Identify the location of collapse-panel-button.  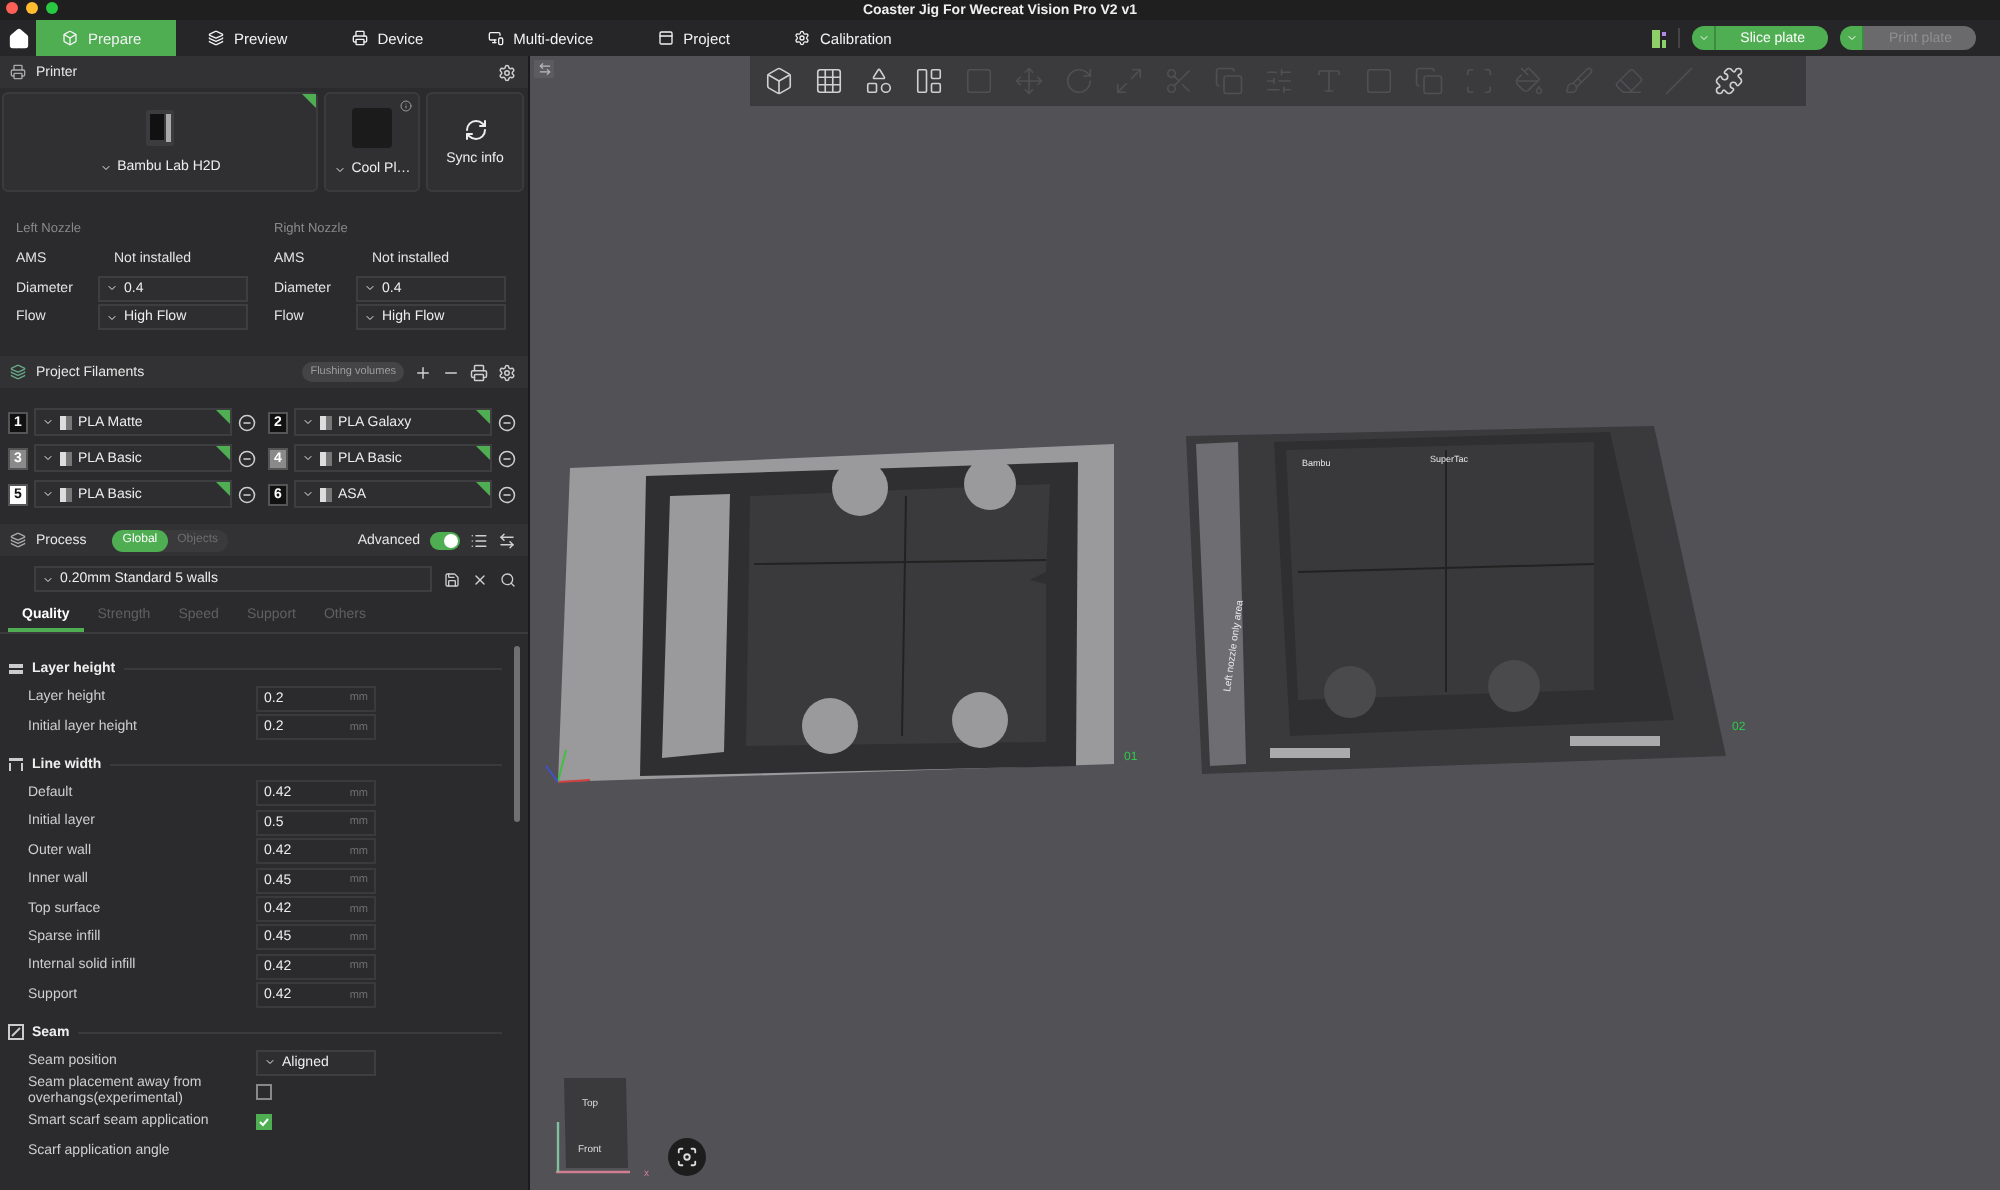
(544, 69).